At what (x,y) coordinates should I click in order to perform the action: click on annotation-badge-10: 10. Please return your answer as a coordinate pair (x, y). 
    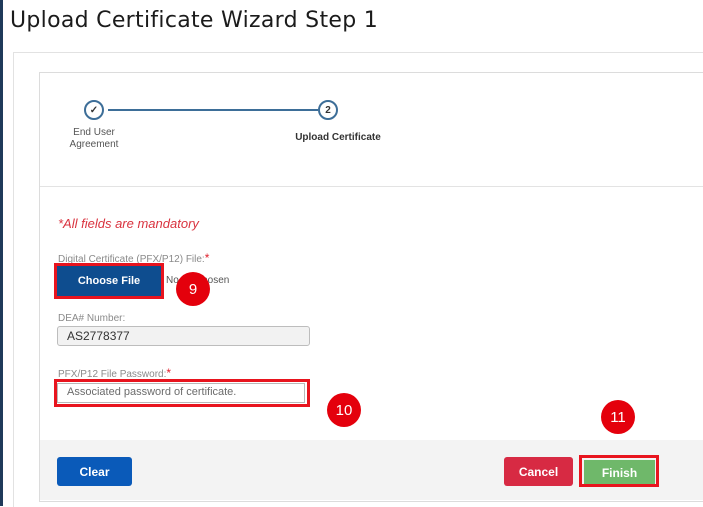
    Looking at the image, I should click on (344, 410).